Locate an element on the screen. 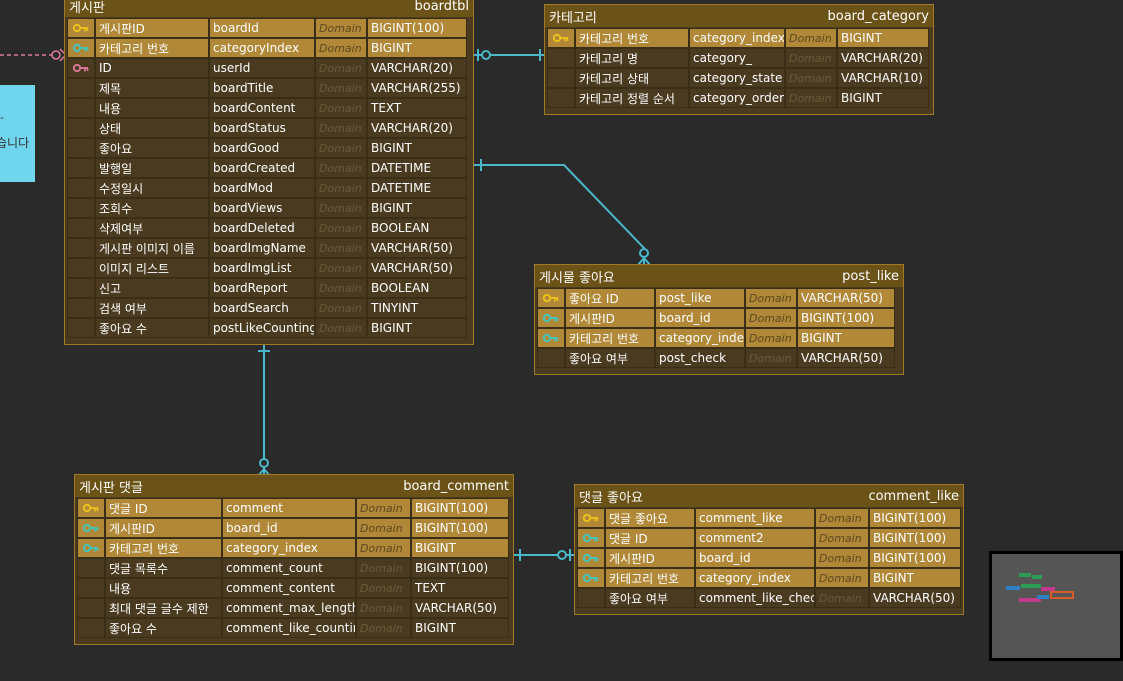 The height and width of the screenshot is (681, 1123). column-row: 상태 boardStatus Domain VARCHAR(20) is located at coordinates (269, 128).